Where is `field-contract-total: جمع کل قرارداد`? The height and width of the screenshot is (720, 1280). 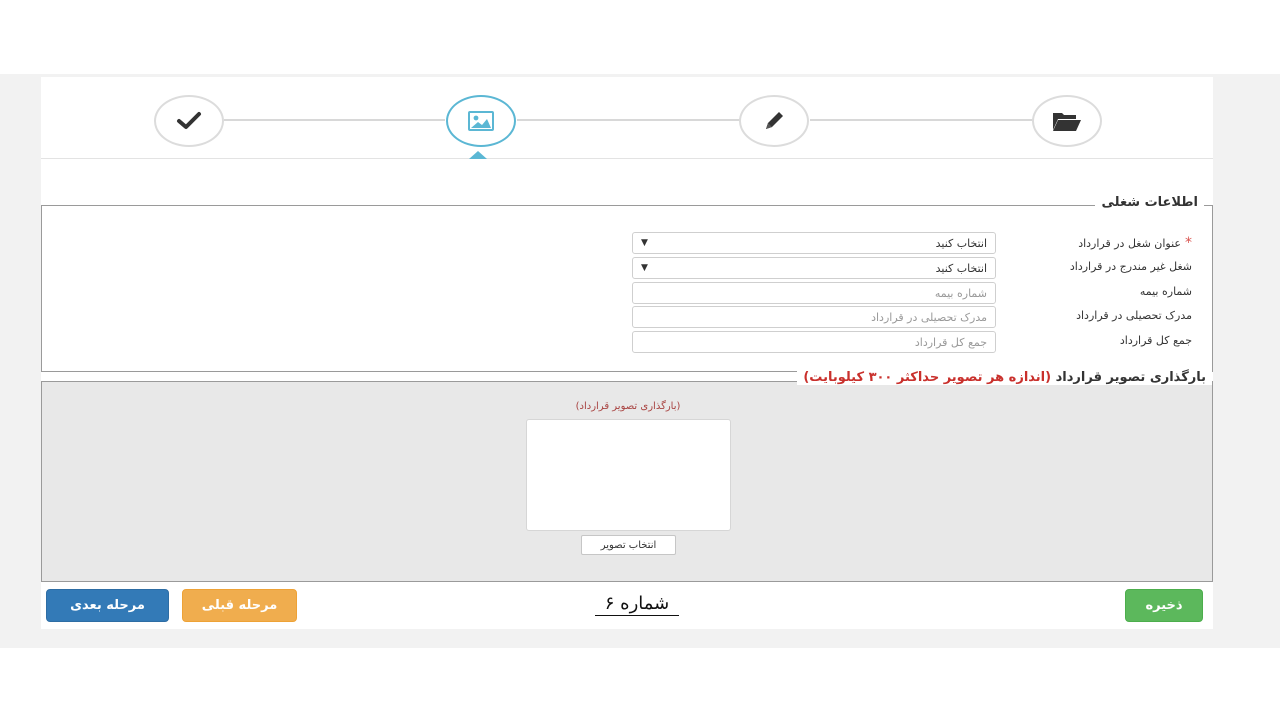 field-contract-total: جمع کل قرارداد is located at coordinates (912, 342).